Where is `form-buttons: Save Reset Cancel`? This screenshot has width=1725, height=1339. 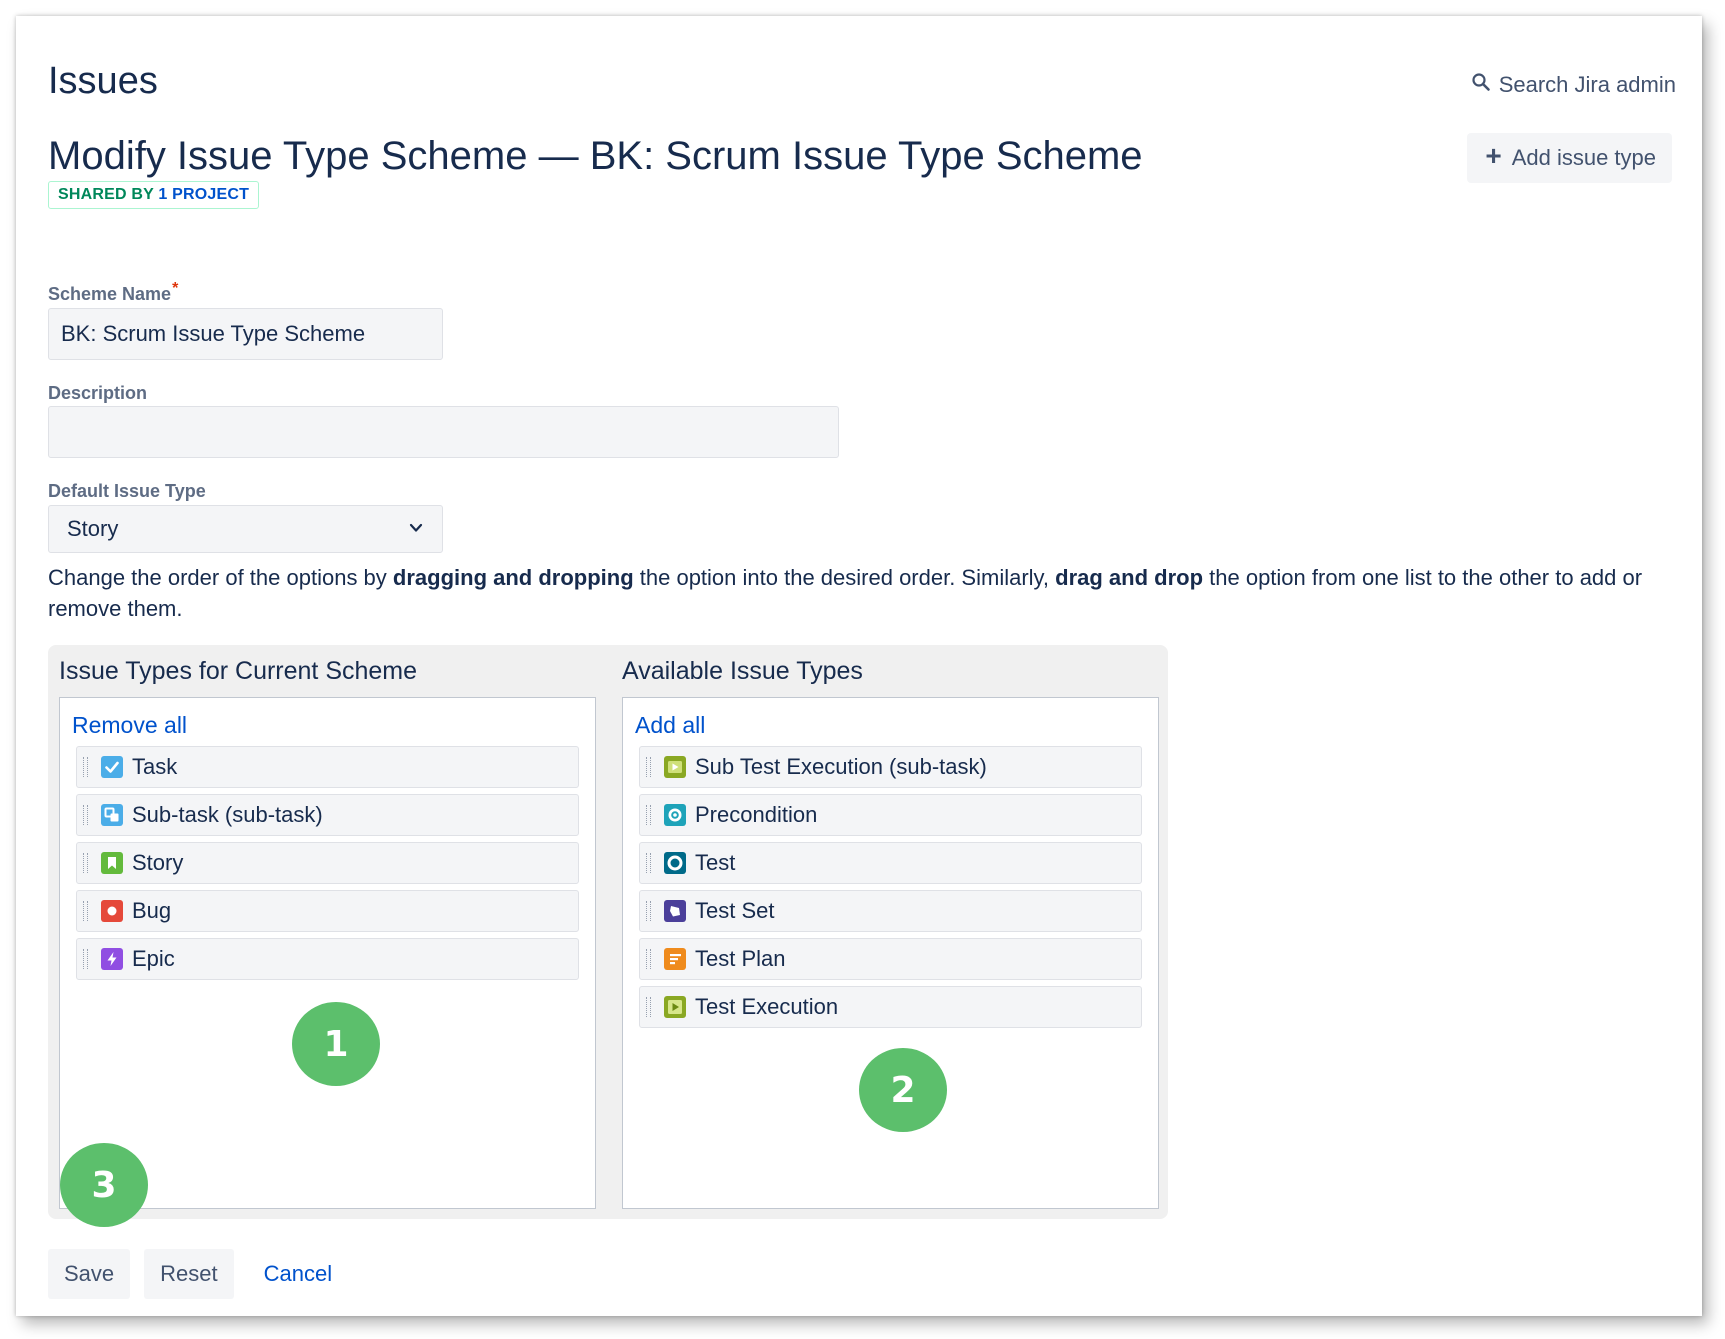 form-buttons: Save Reset Cancel is located at coordinates (198, 1274).